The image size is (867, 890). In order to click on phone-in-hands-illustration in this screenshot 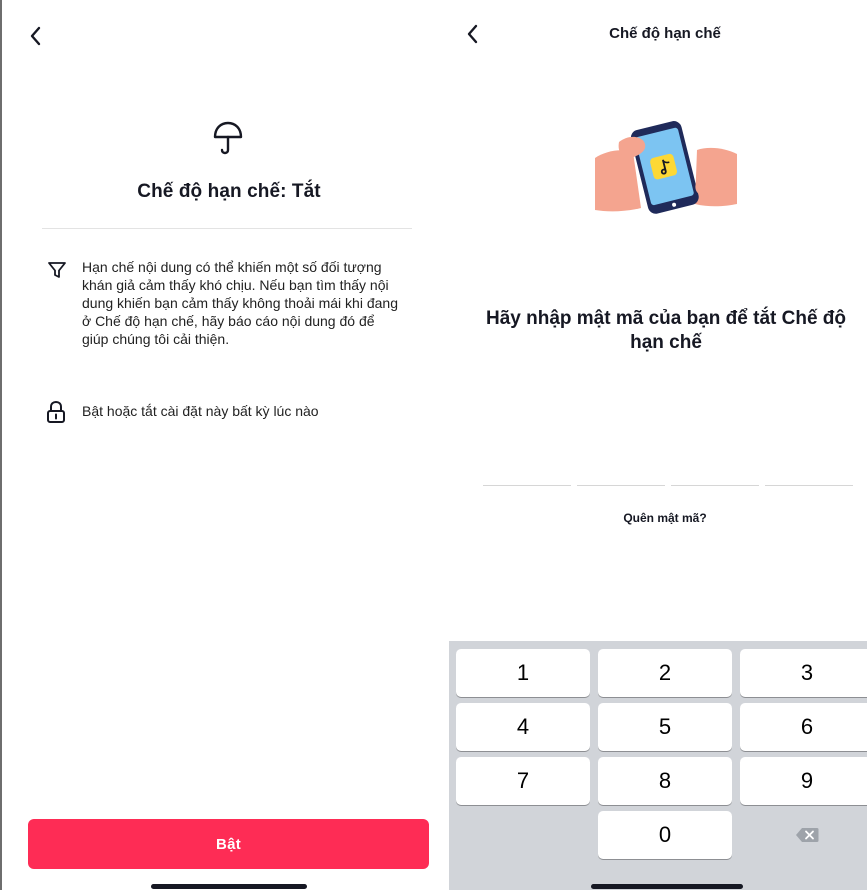, I will do `click(666, 166)`.